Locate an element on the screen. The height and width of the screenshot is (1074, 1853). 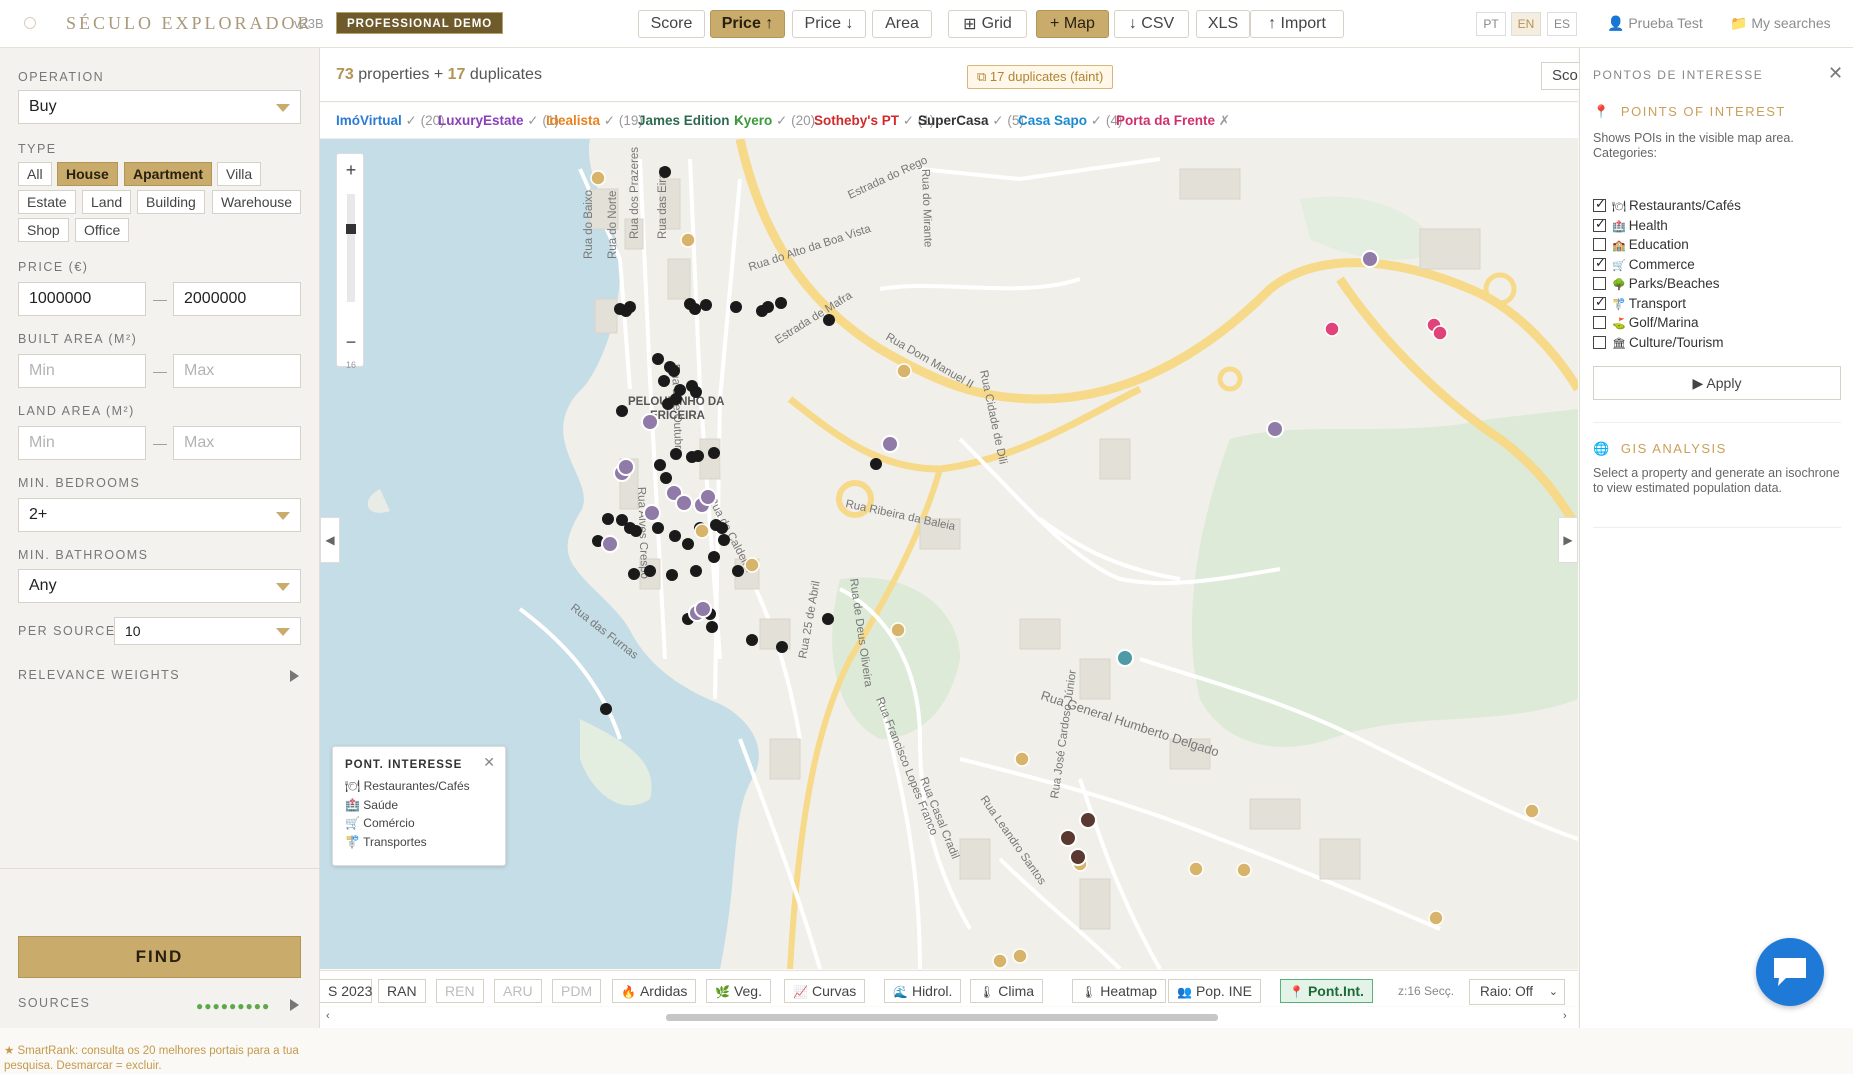
poi-category-parks-beaches: 🌳 Parks/Beaches is located at coordinates (1656, 283).